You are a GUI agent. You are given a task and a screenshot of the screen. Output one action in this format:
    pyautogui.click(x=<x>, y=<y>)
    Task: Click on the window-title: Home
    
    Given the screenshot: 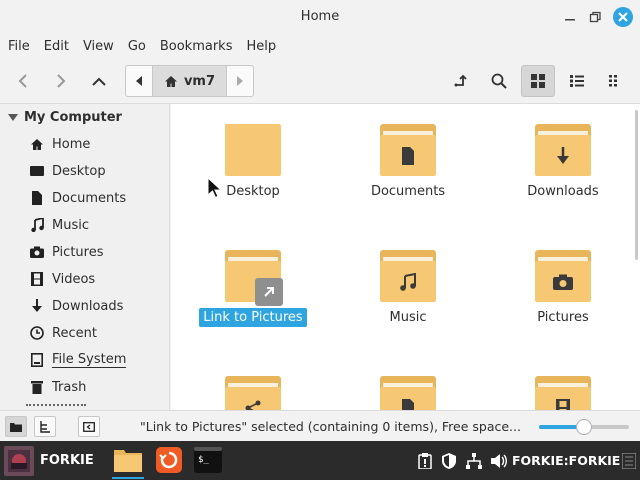 What is the action you would take?
    pyautogui.click(x=320, y=16)
    